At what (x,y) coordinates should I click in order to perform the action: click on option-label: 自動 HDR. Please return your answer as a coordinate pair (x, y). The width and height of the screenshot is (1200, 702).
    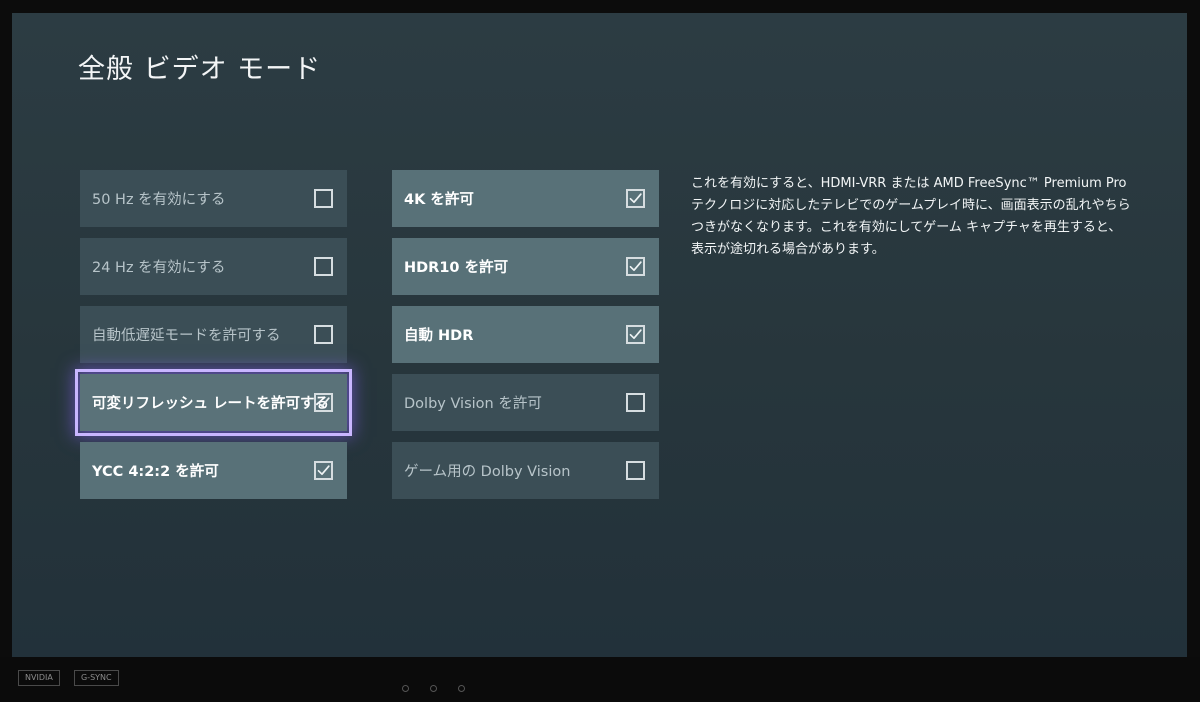
    Looking at the image, I should click on (439, 336).